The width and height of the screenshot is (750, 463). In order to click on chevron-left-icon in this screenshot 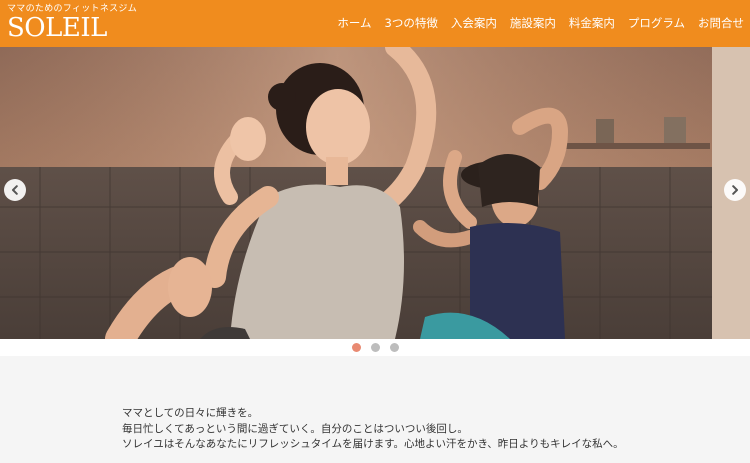, I will do `click(15, 190)`.